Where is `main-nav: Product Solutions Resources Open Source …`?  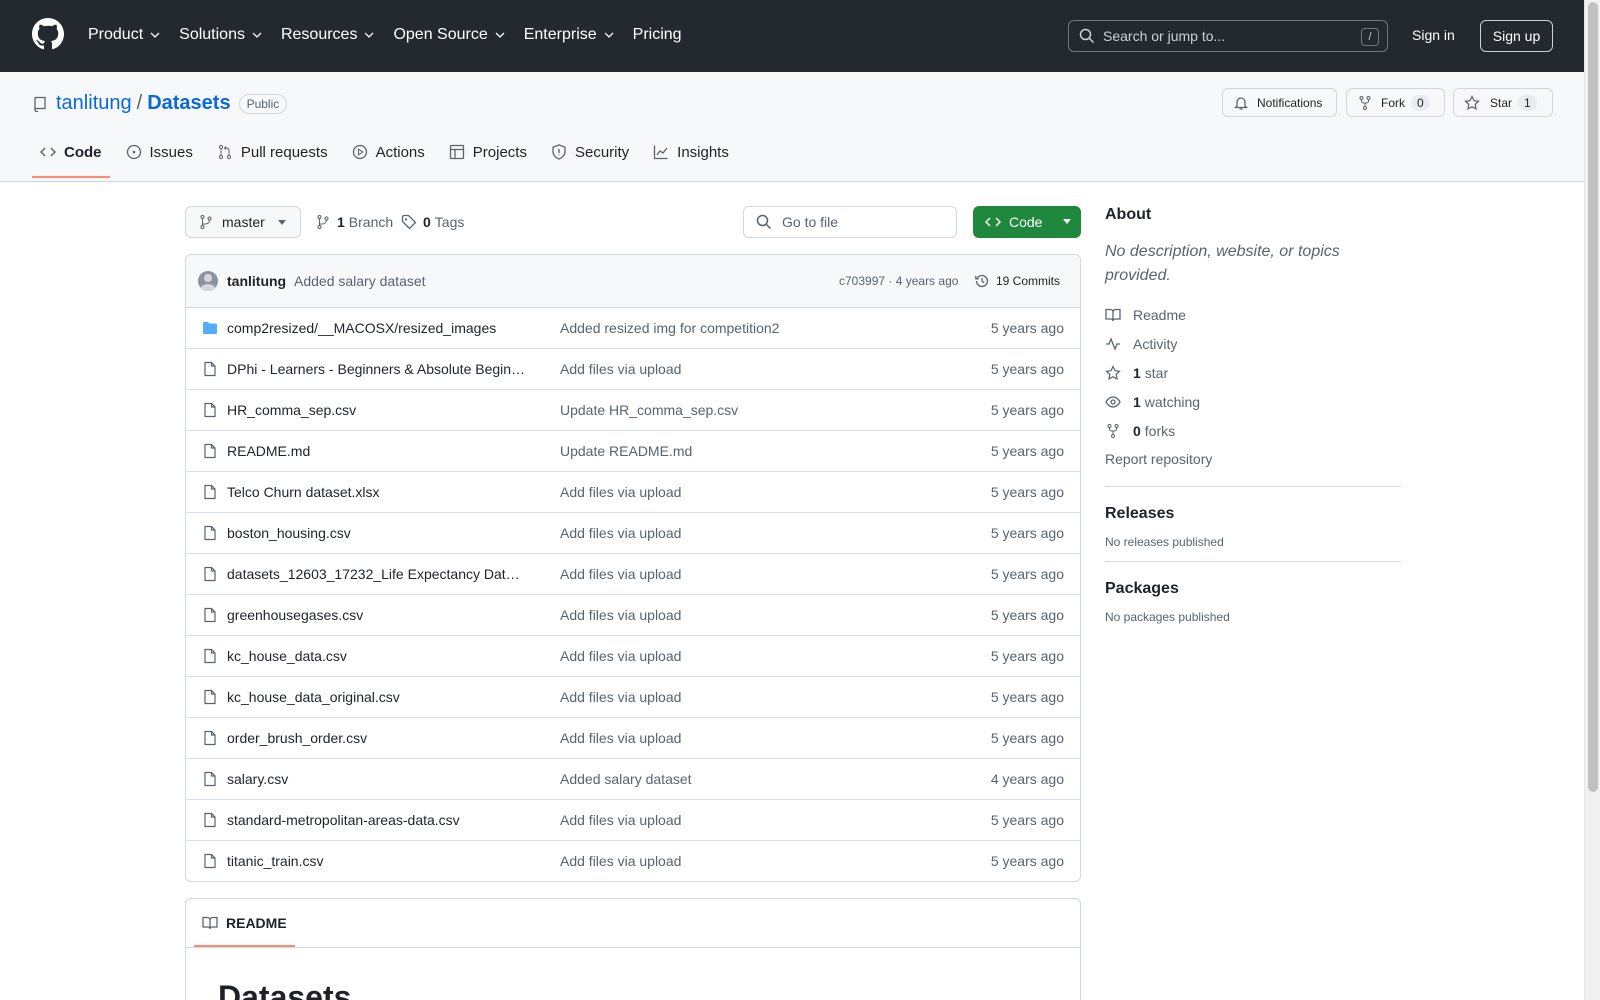 main-nav: Product Solutions Resources Open Source … is located at coordinates (394, 35).